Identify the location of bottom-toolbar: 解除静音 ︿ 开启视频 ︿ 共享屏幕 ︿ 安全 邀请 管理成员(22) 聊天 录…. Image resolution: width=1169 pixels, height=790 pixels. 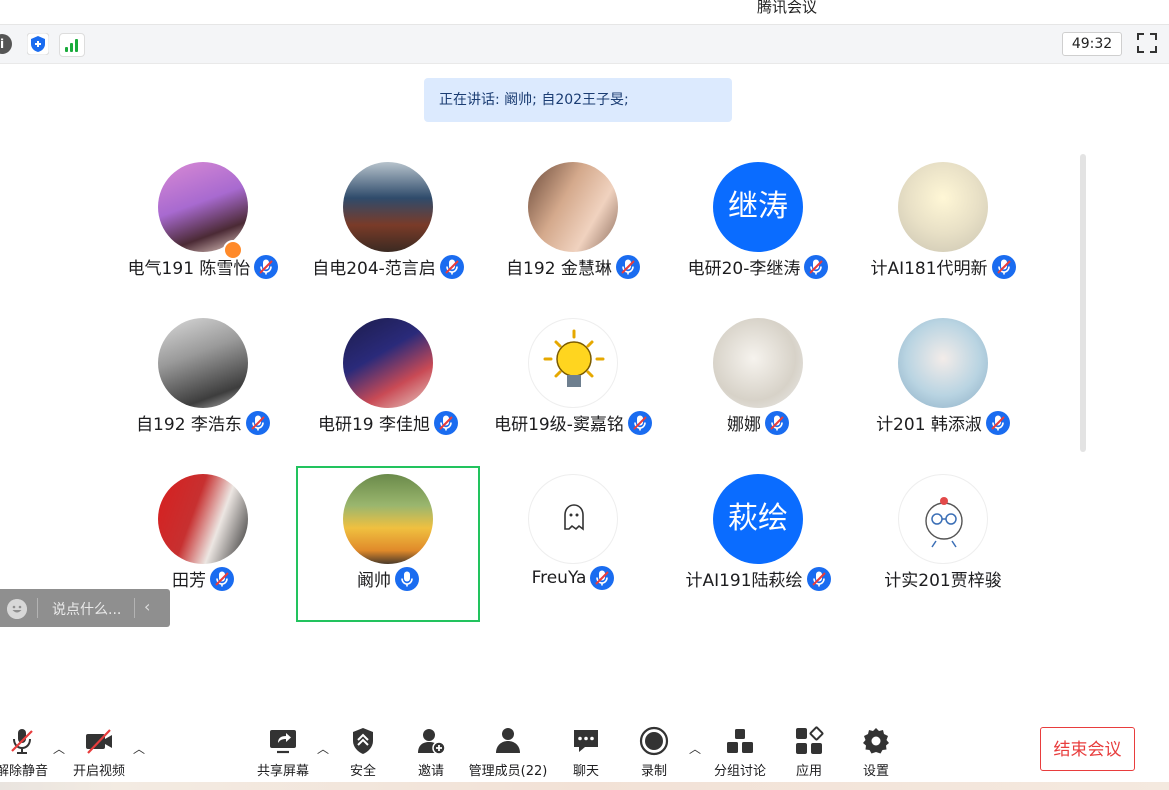
(584, 750).